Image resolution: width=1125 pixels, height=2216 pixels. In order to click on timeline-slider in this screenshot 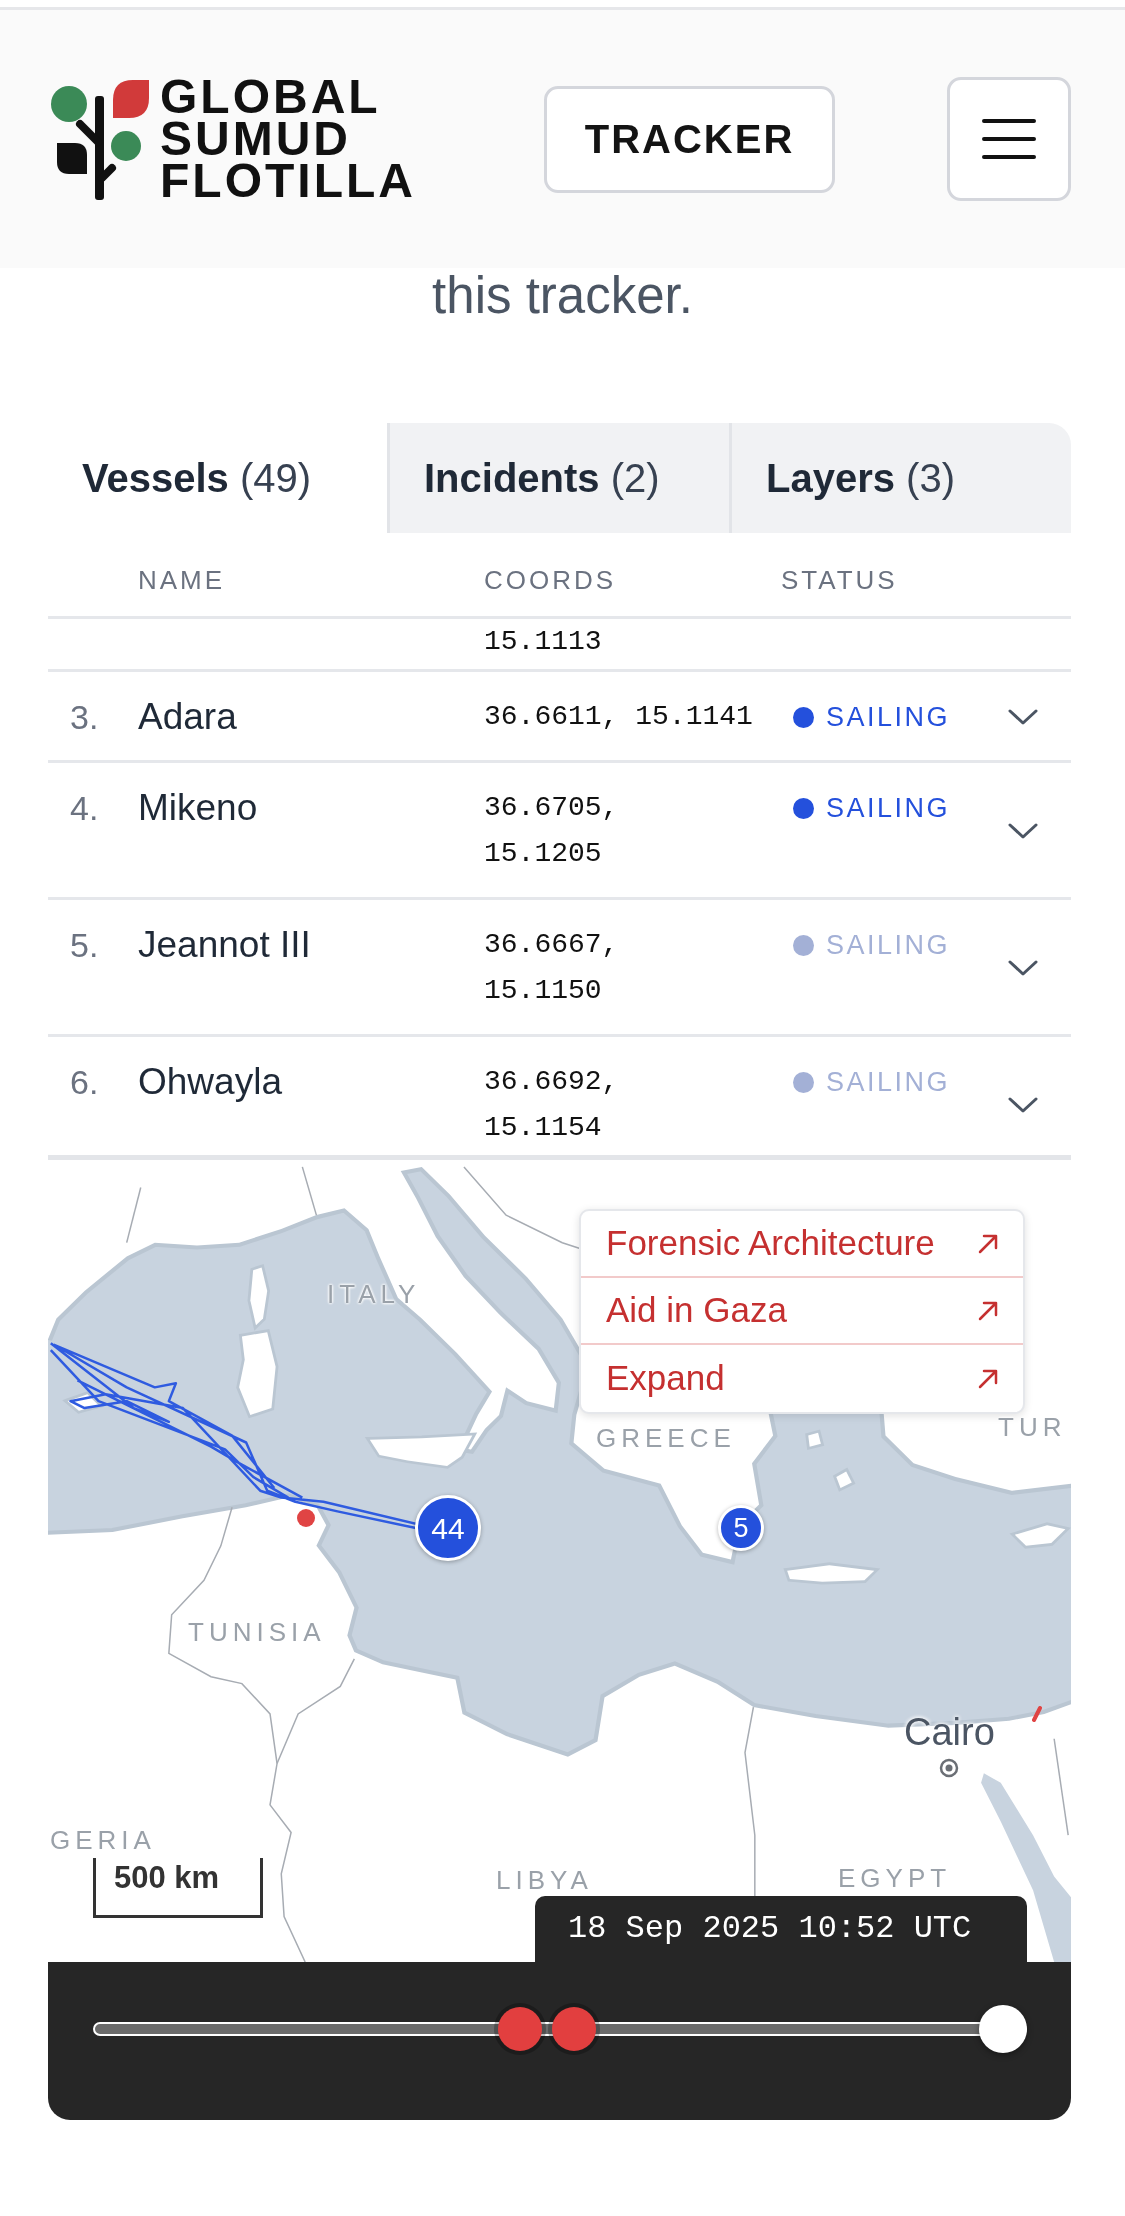, I will do `click(560, 2029)`.